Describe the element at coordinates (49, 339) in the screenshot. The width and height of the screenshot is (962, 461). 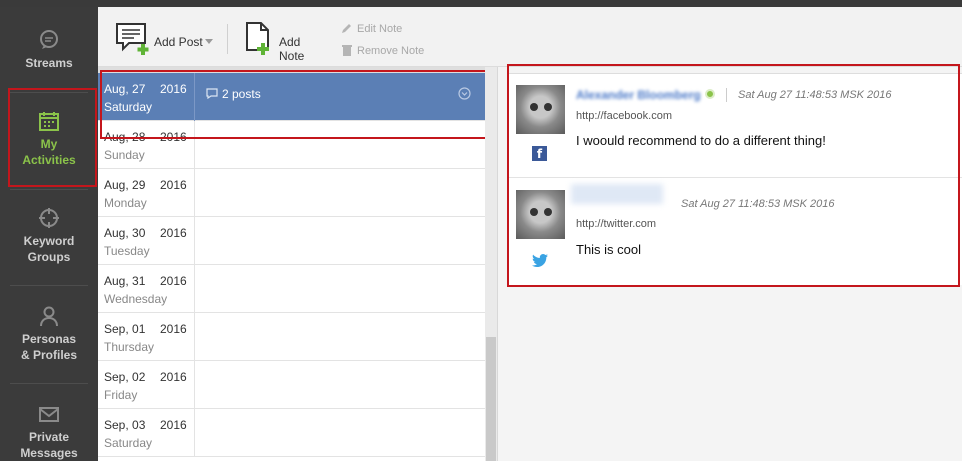
I see `sidebar-item-label: Personas` at that location.